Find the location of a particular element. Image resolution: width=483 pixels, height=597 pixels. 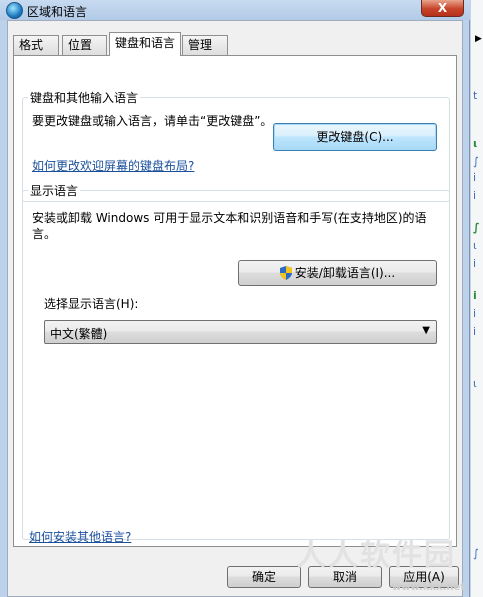

tab-keyboards-languages: 键盘和语言 is located at coordinates (145, 44).